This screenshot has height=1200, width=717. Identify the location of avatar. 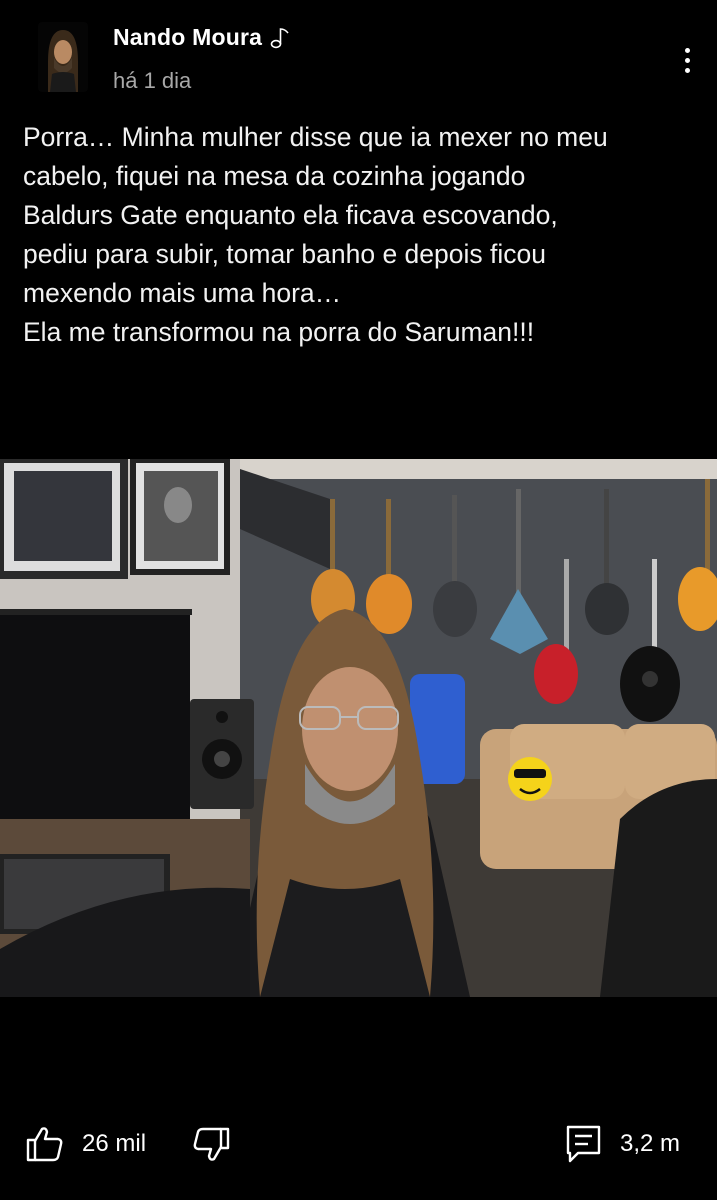
(63, 57).